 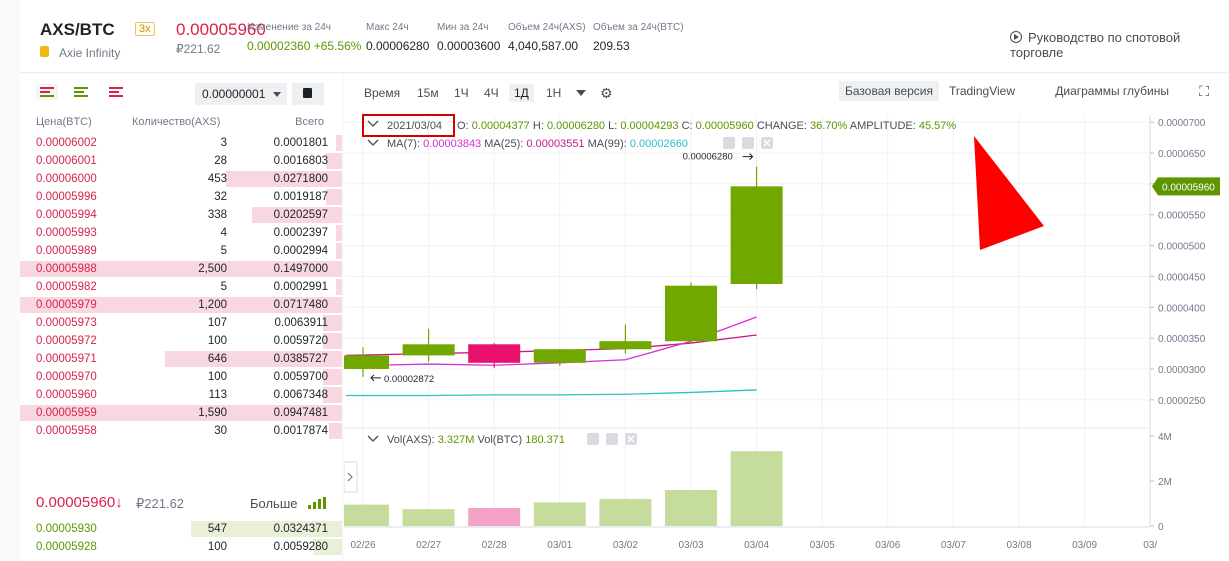 What do you see at coordinates (66, 269) in the screenshot?
I see `ask-price: 0.00005988` at bounding box center [66, 269].